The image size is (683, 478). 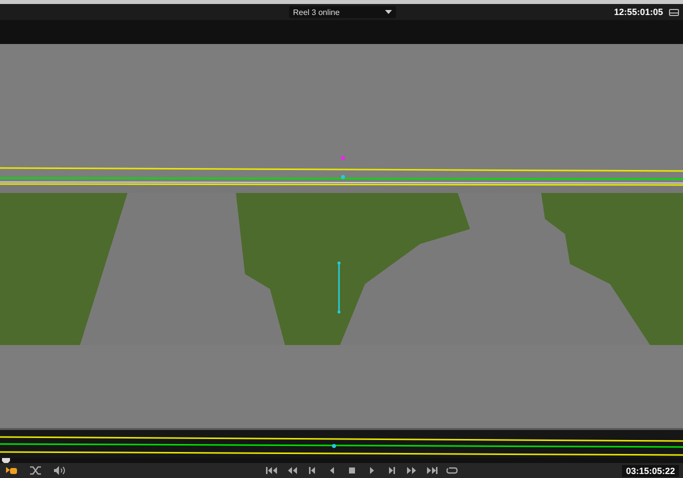 What do you see at coordinates (60, 470) in the screenshot?
I see `audio-icon` at bounding box center [60, 470].